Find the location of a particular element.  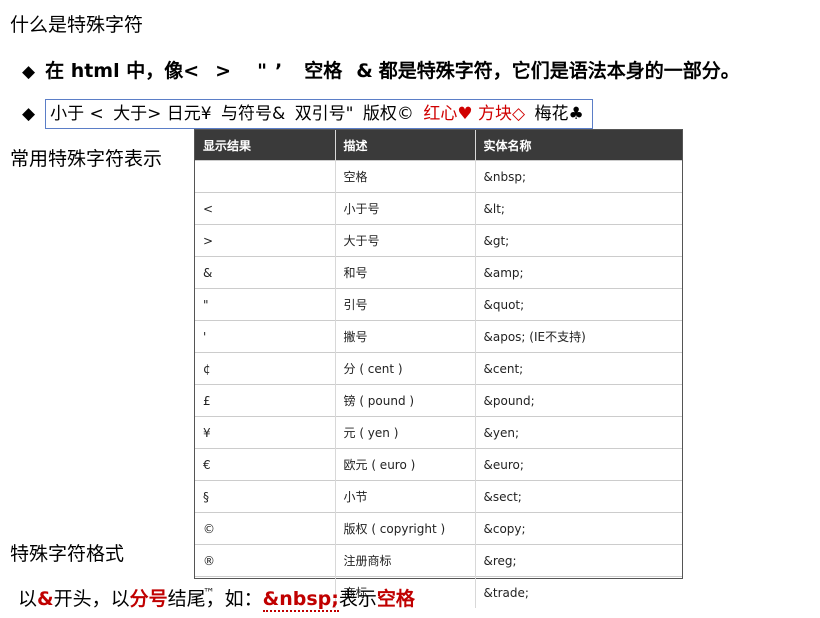

table-header-row: 显示结果 描述 实体名称 is located at coordinates (438, 145).